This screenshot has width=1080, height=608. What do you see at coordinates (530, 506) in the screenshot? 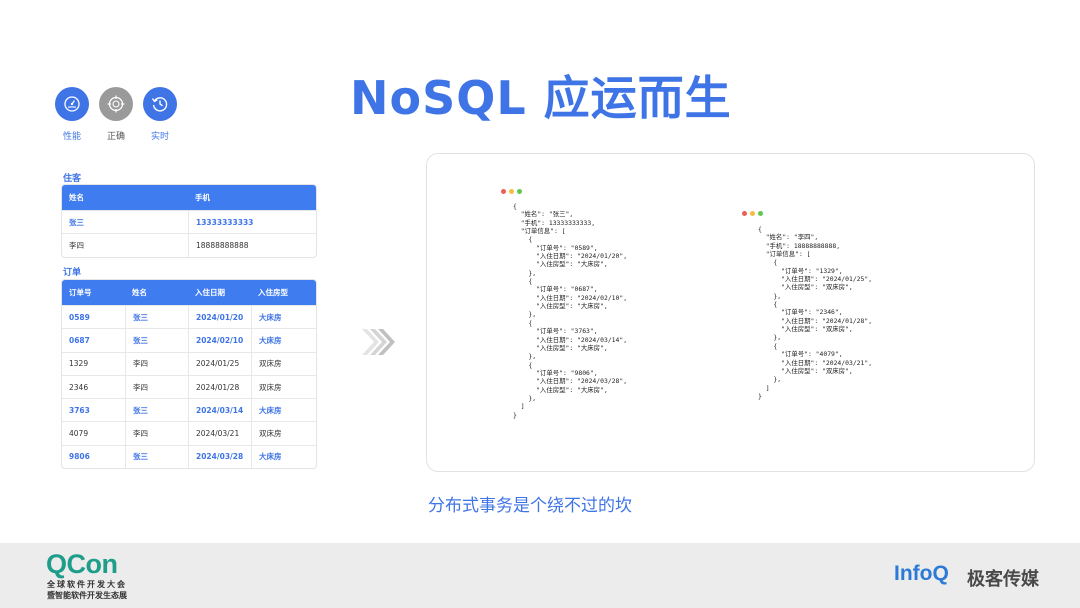
I see `caption: 分布式事务是个绕不过的坎` at bounding box center [530, 506].